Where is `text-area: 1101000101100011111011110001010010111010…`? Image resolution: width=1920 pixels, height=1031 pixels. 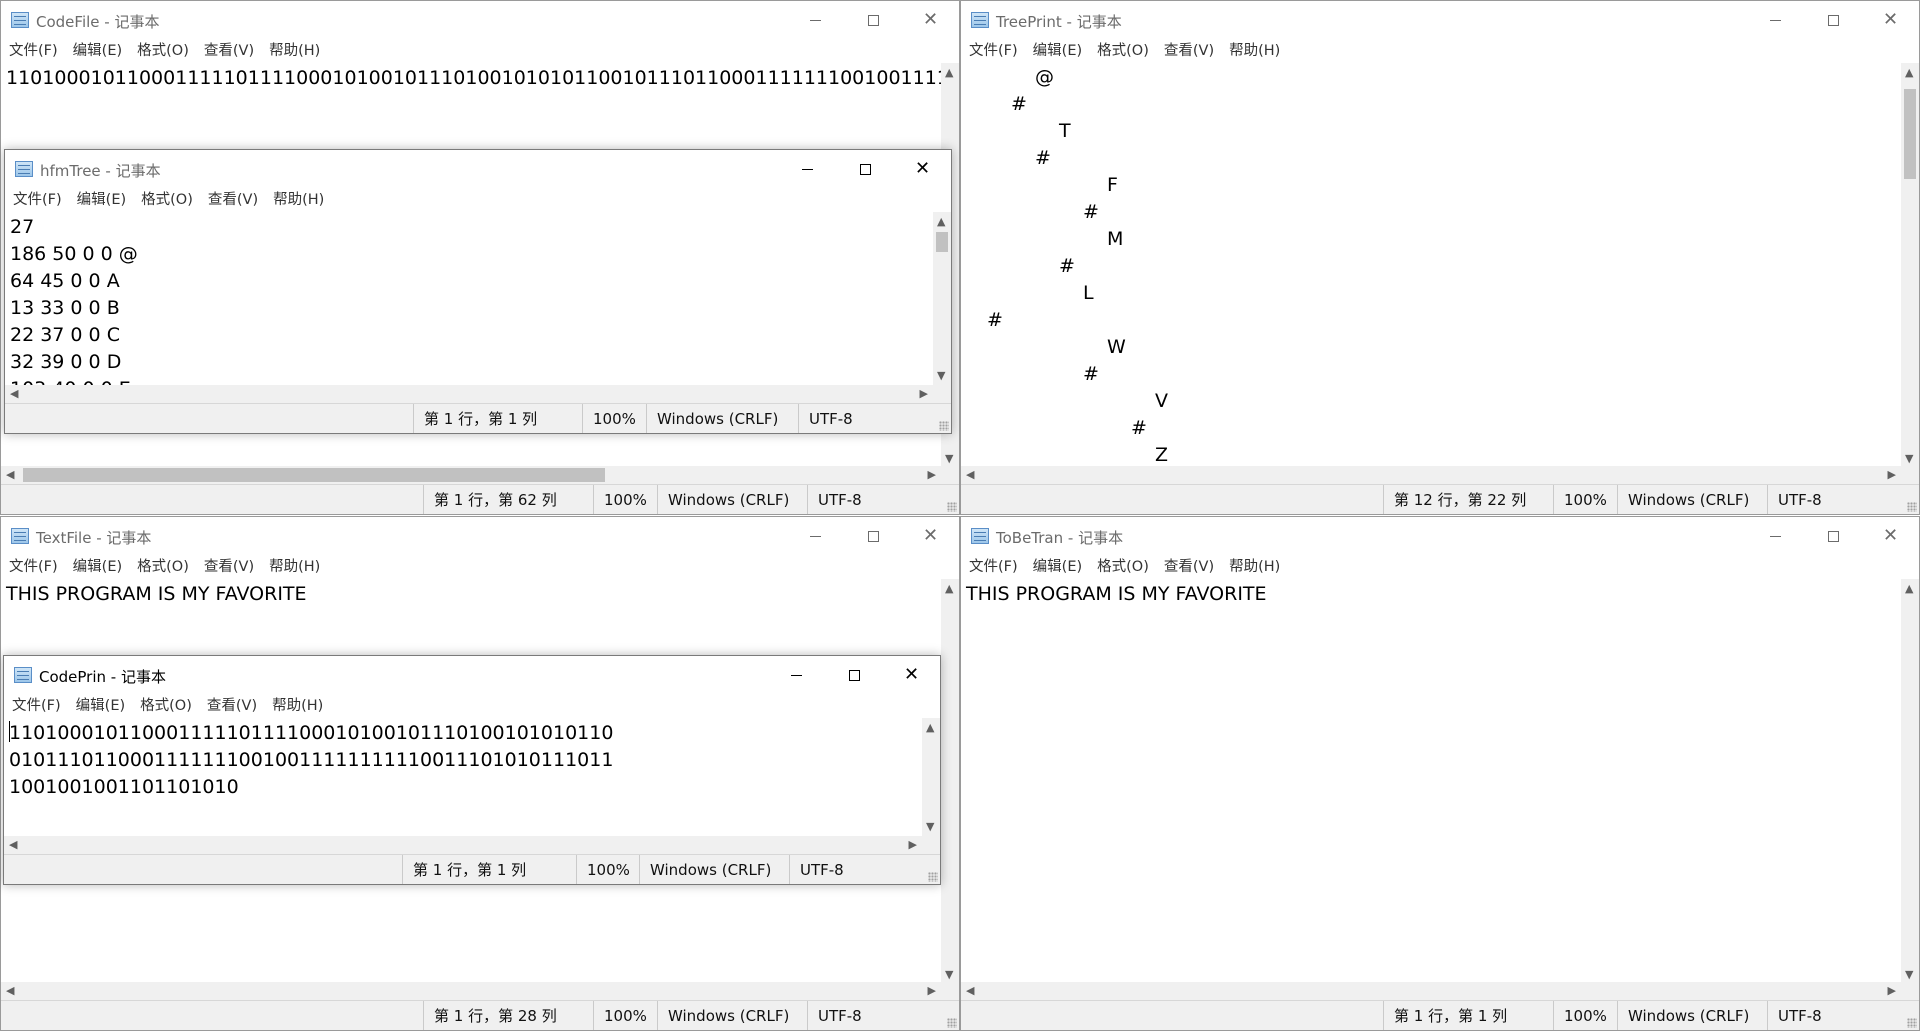 text-area: 1101000101100011111011110001010010111010… is located at coordinates (463, 777).